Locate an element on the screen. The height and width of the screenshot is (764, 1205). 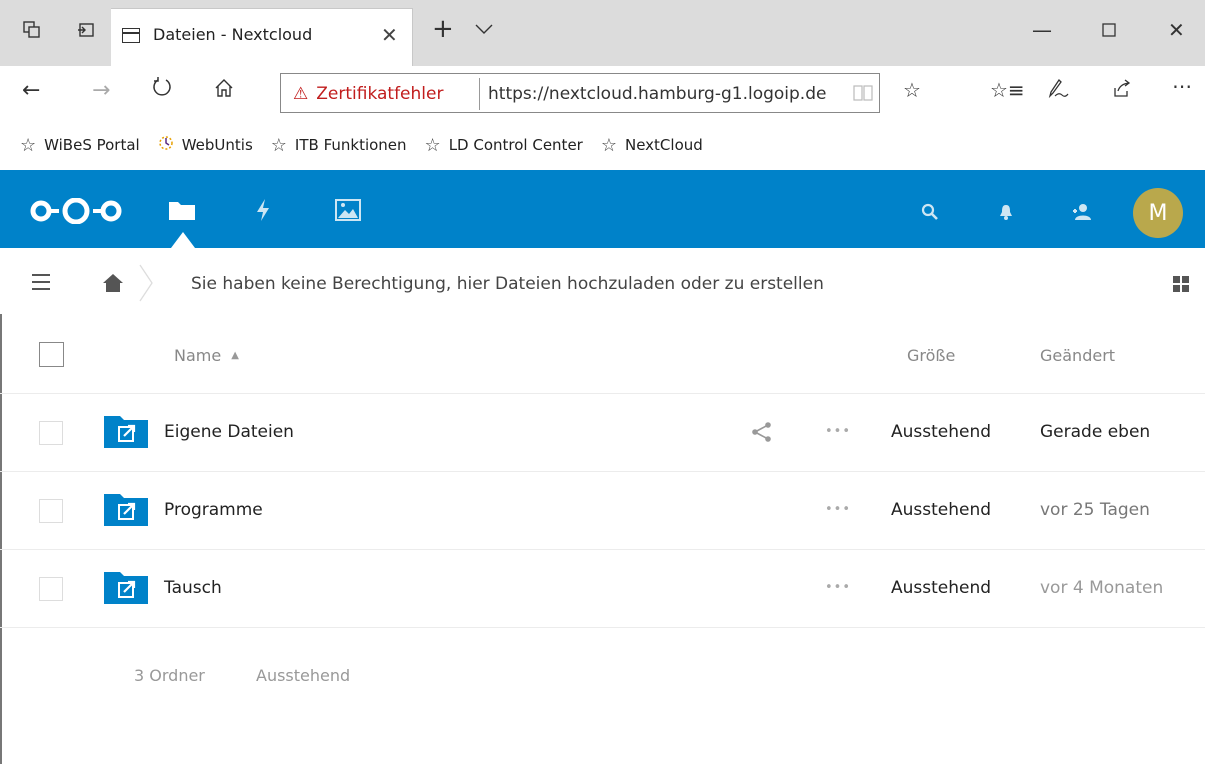
more-menu-icon: ⋯ is located at coordinates (1182, 86).